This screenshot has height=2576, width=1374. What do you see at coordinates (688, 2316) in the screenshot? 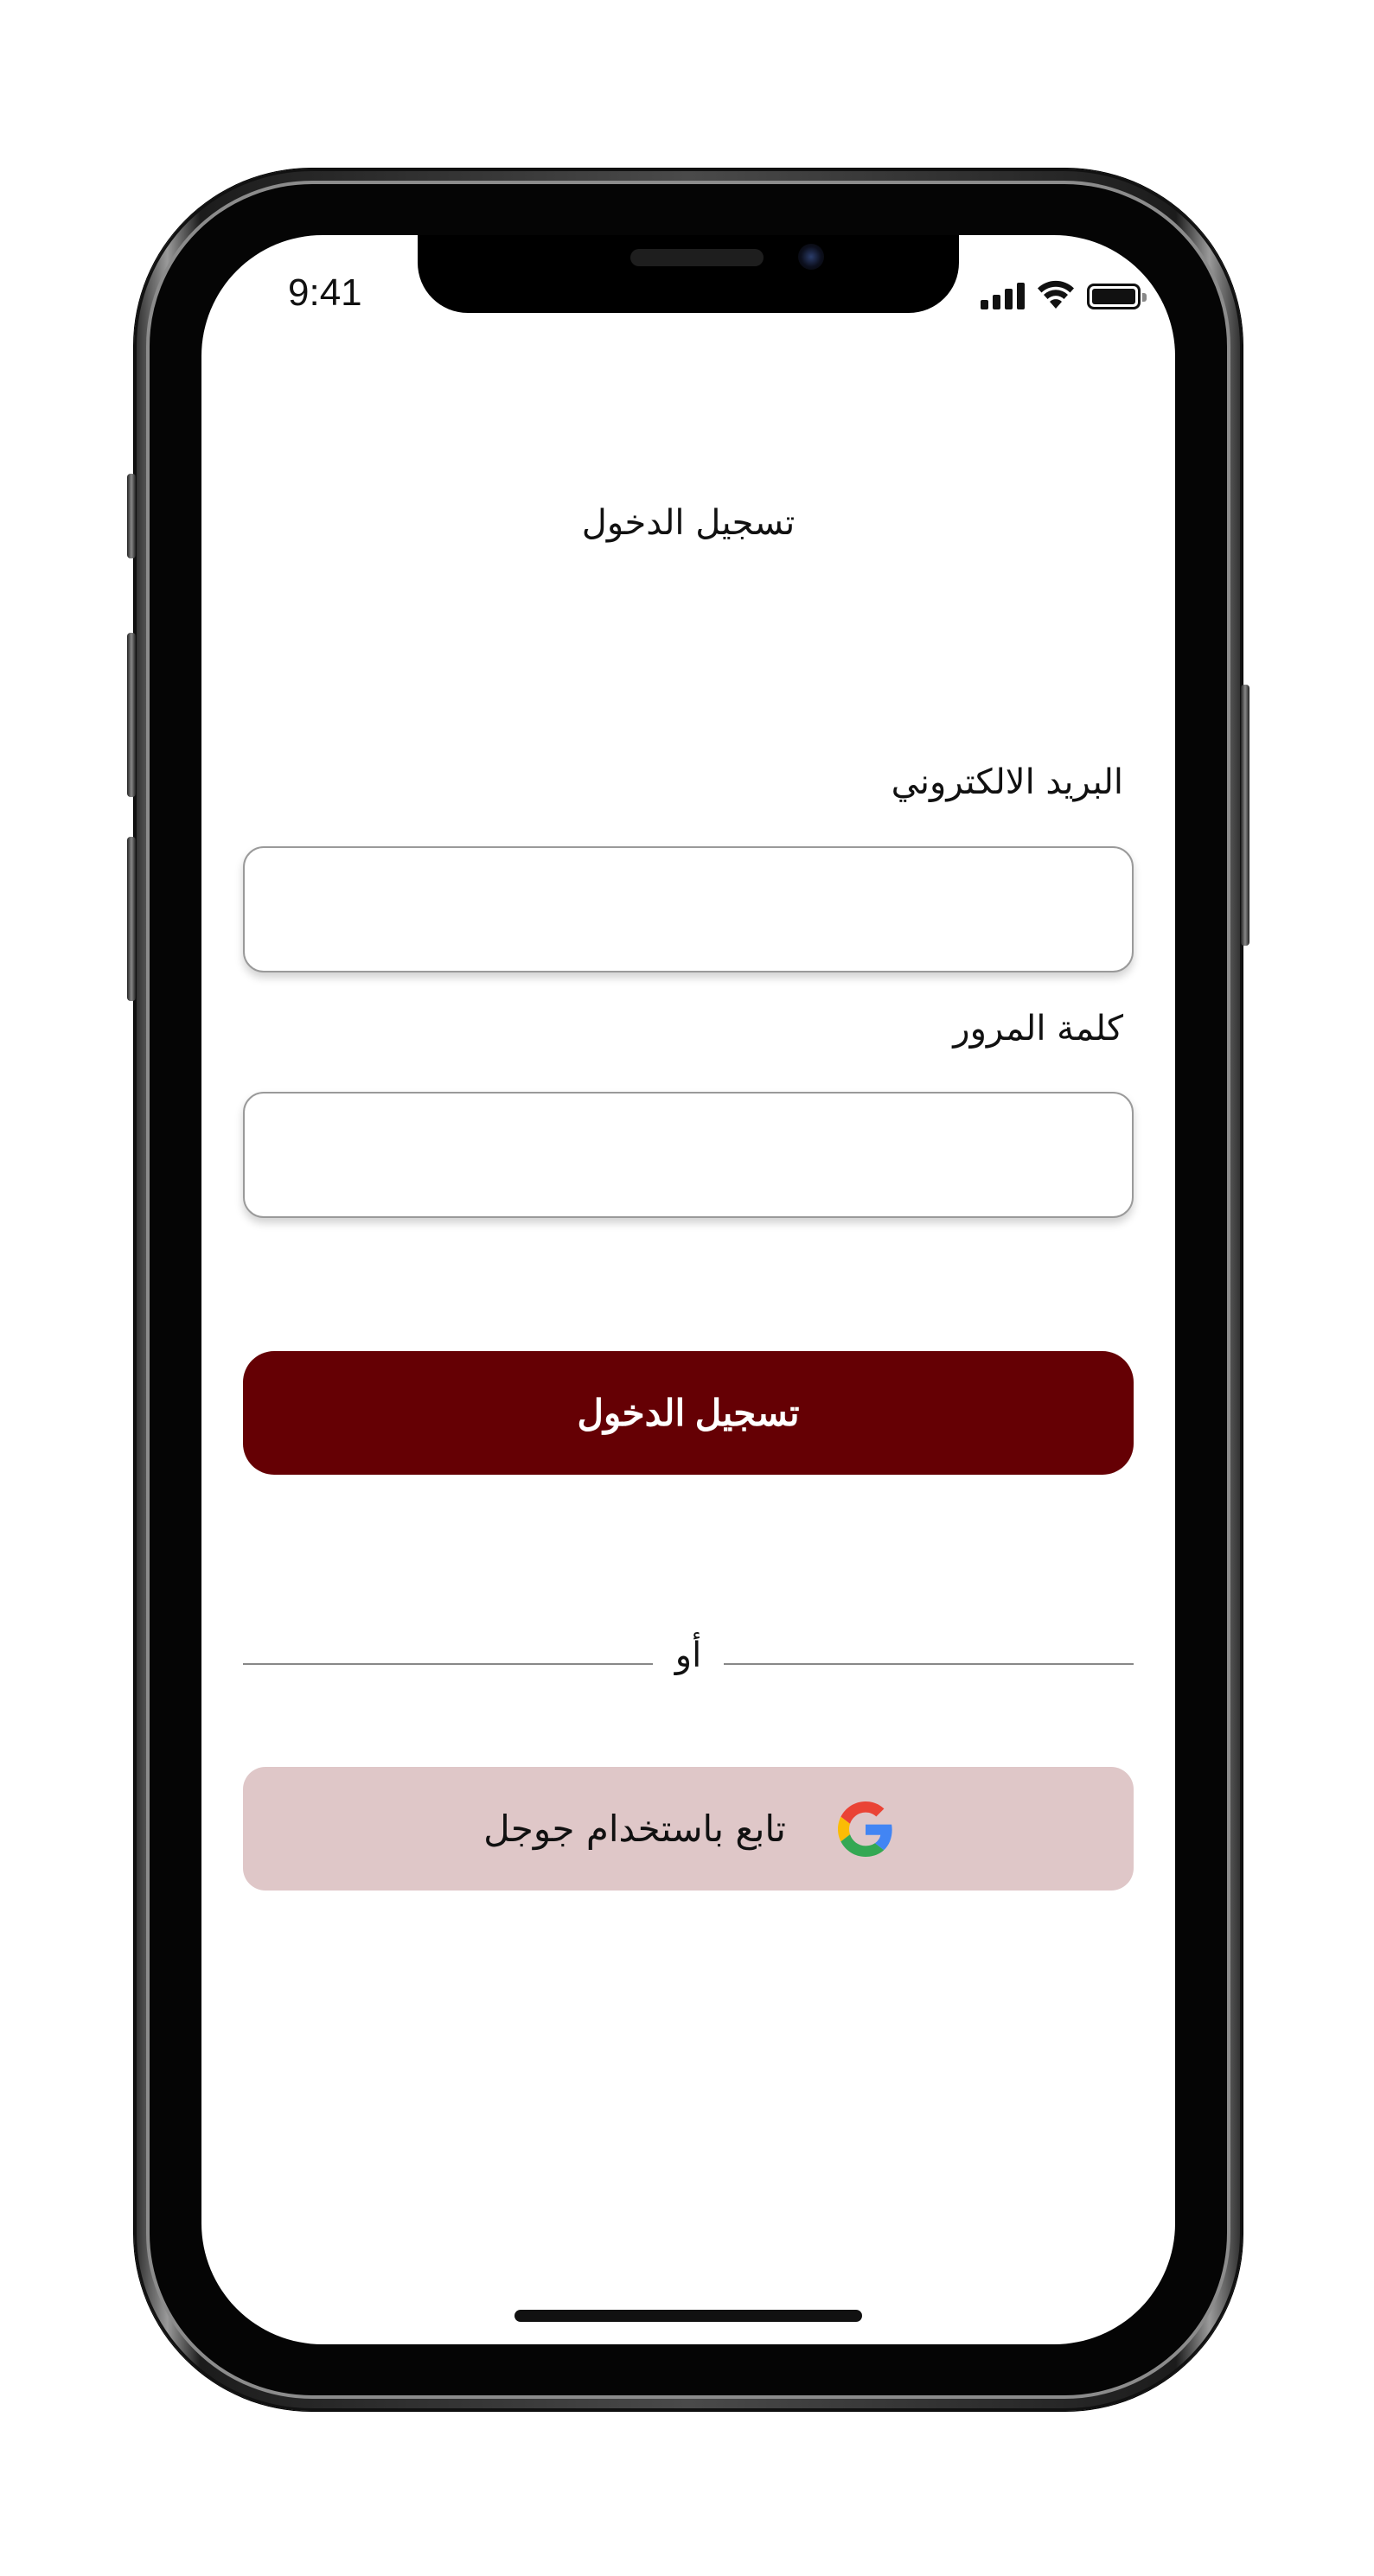
I see `home-indicator` at bounding box center [688, 2316].